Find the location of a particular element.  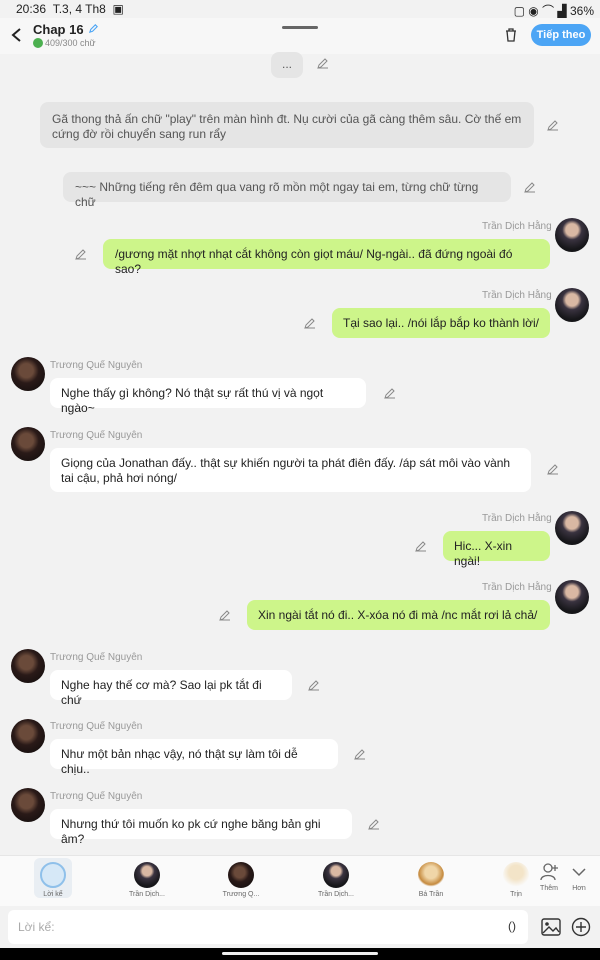

character-trinh: Trịn is located at coordinates (516, 878).